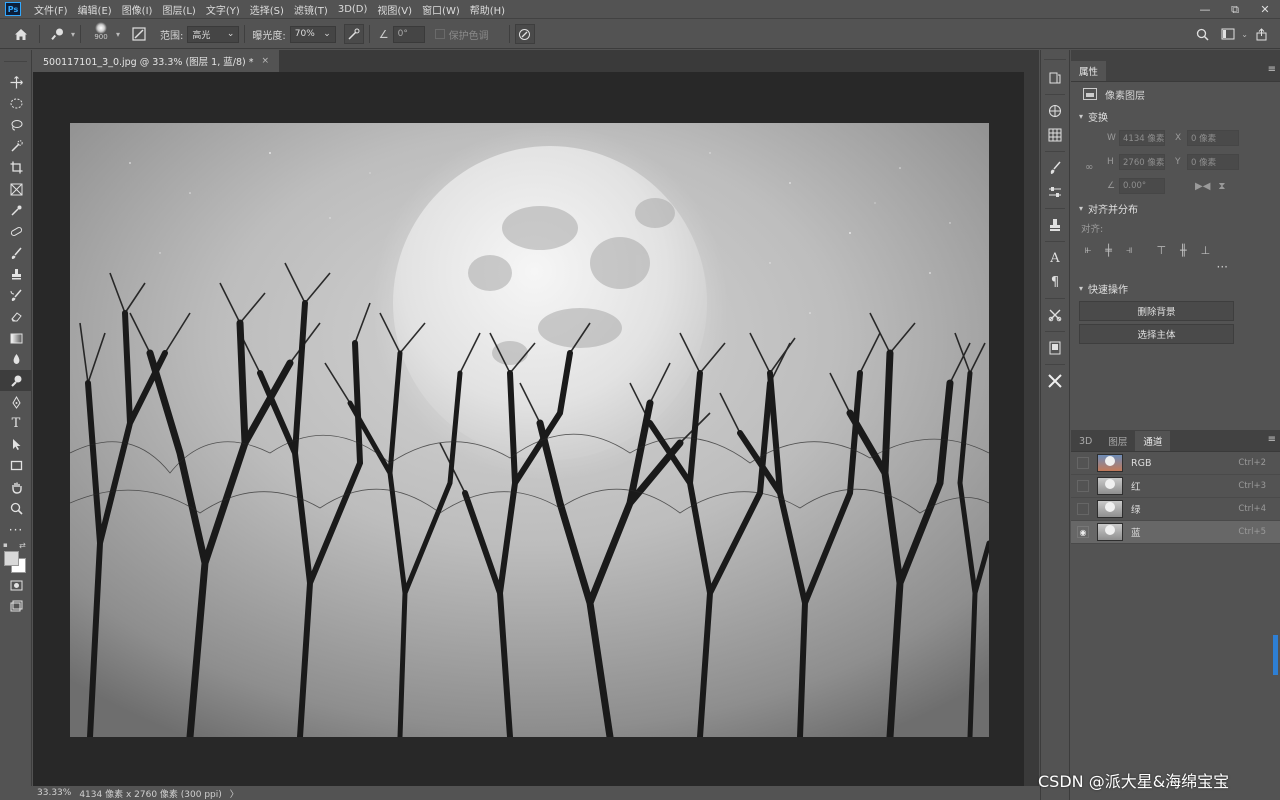 This screenshot has width=1280, height=800. I want to click on tool-presets-panel-icon, so click(1055, 315).